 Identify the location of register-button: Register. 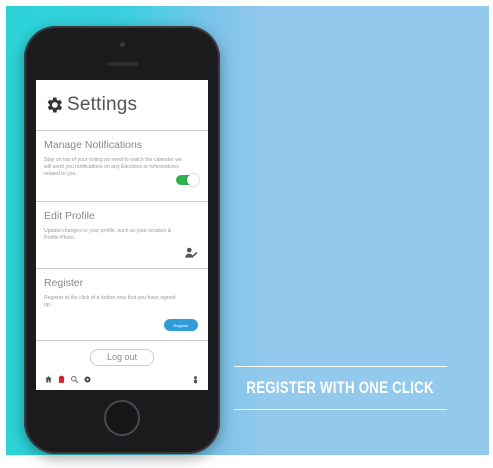
(181, 325).